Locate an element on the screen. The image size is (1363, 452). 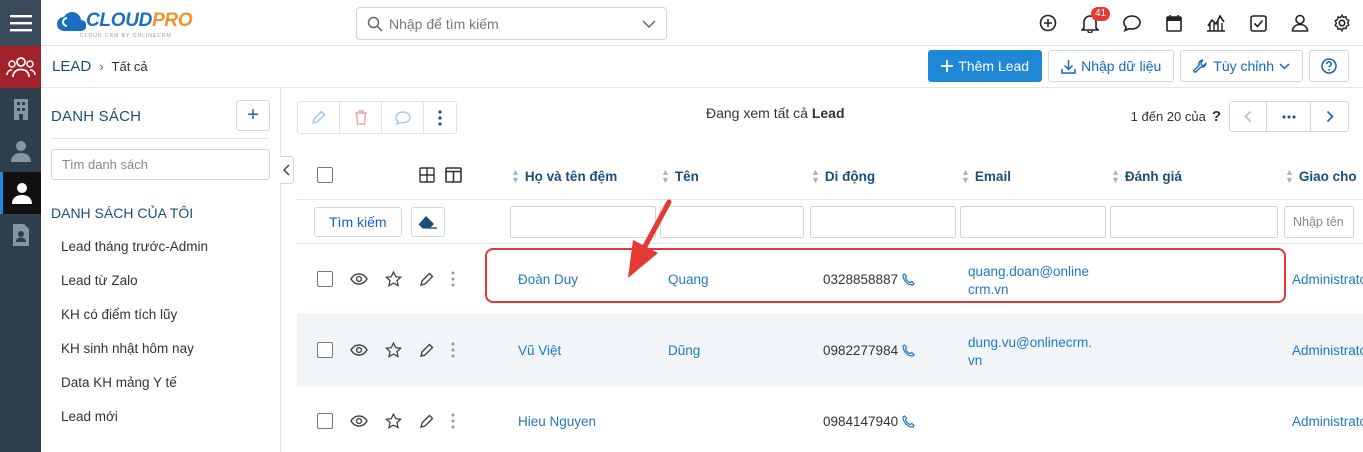
settings-button is located at coordinates (1342, 23).